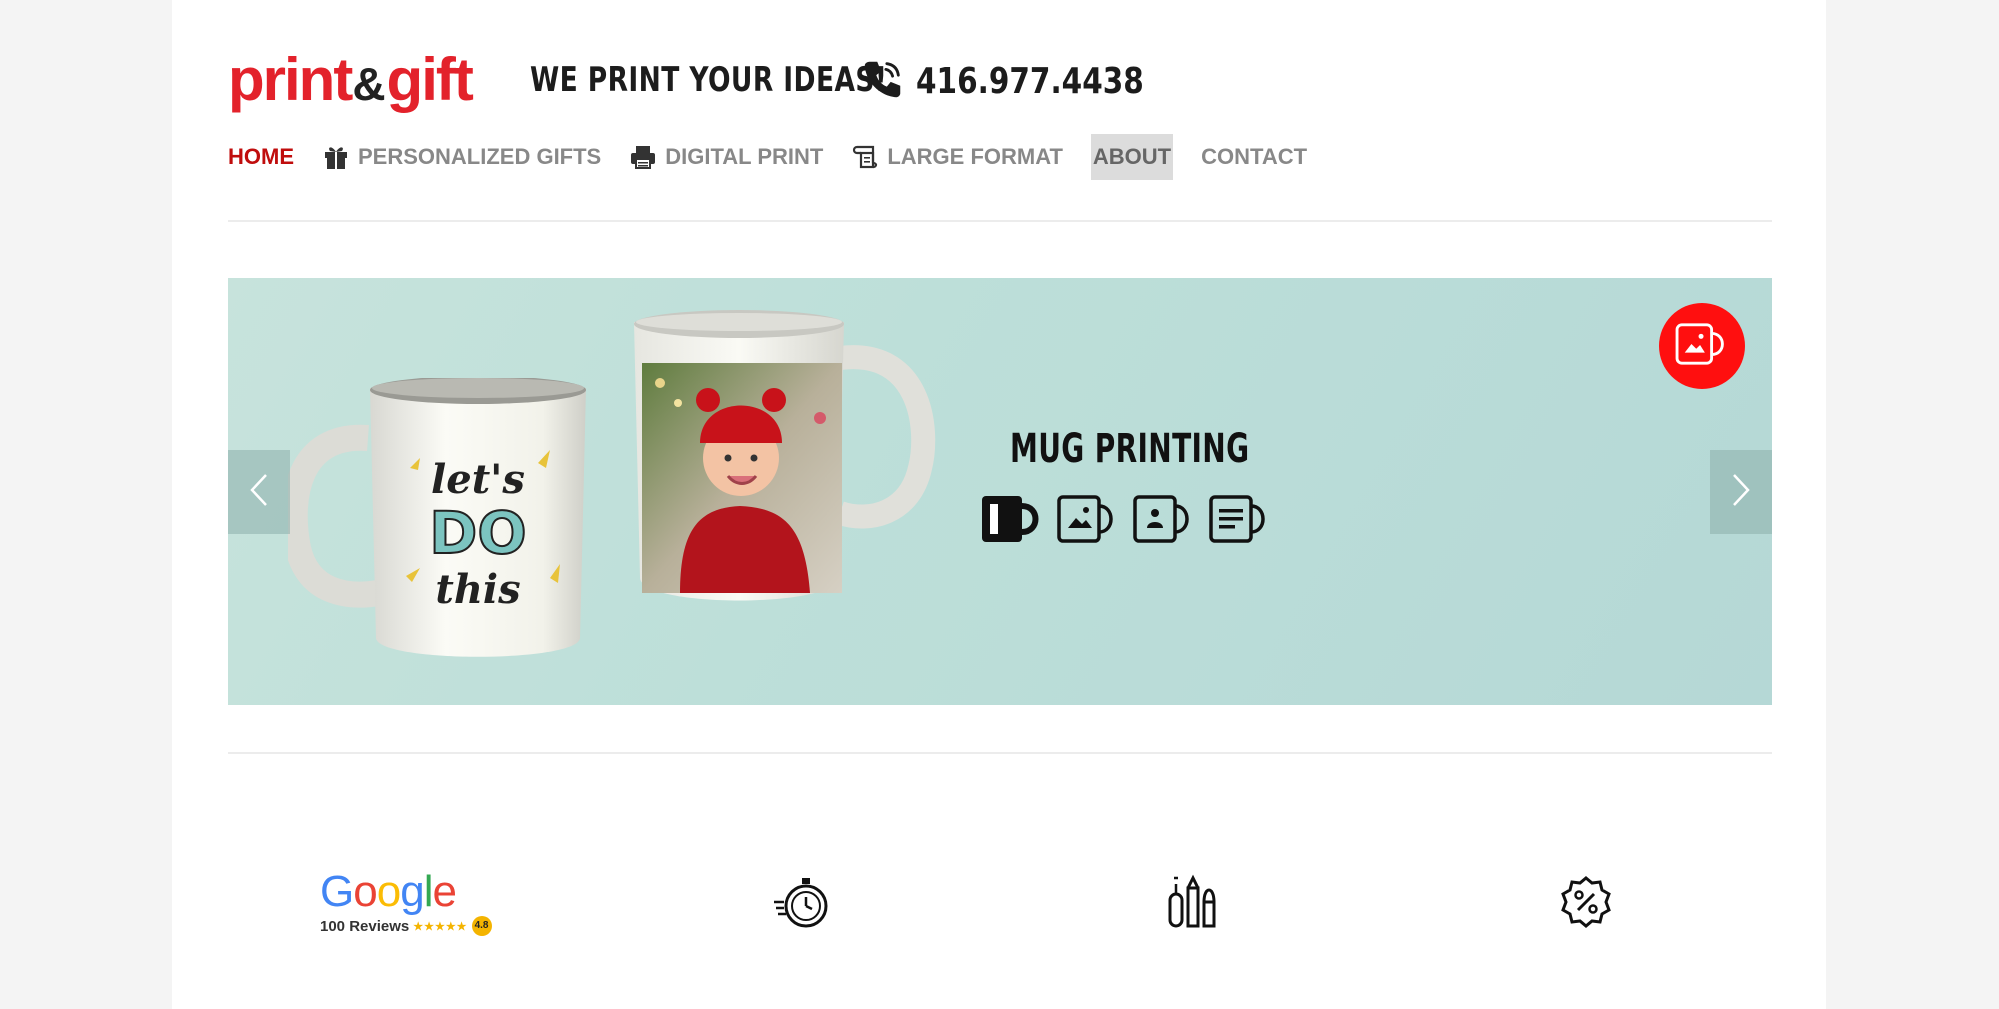 The width and height of the screenshot is (1999, 1009). What do you see at coordinates (975, 156) in the screenshot?
I see `nav-large-format-label: LARGE FORMAT` at bounding box center [975, 156].